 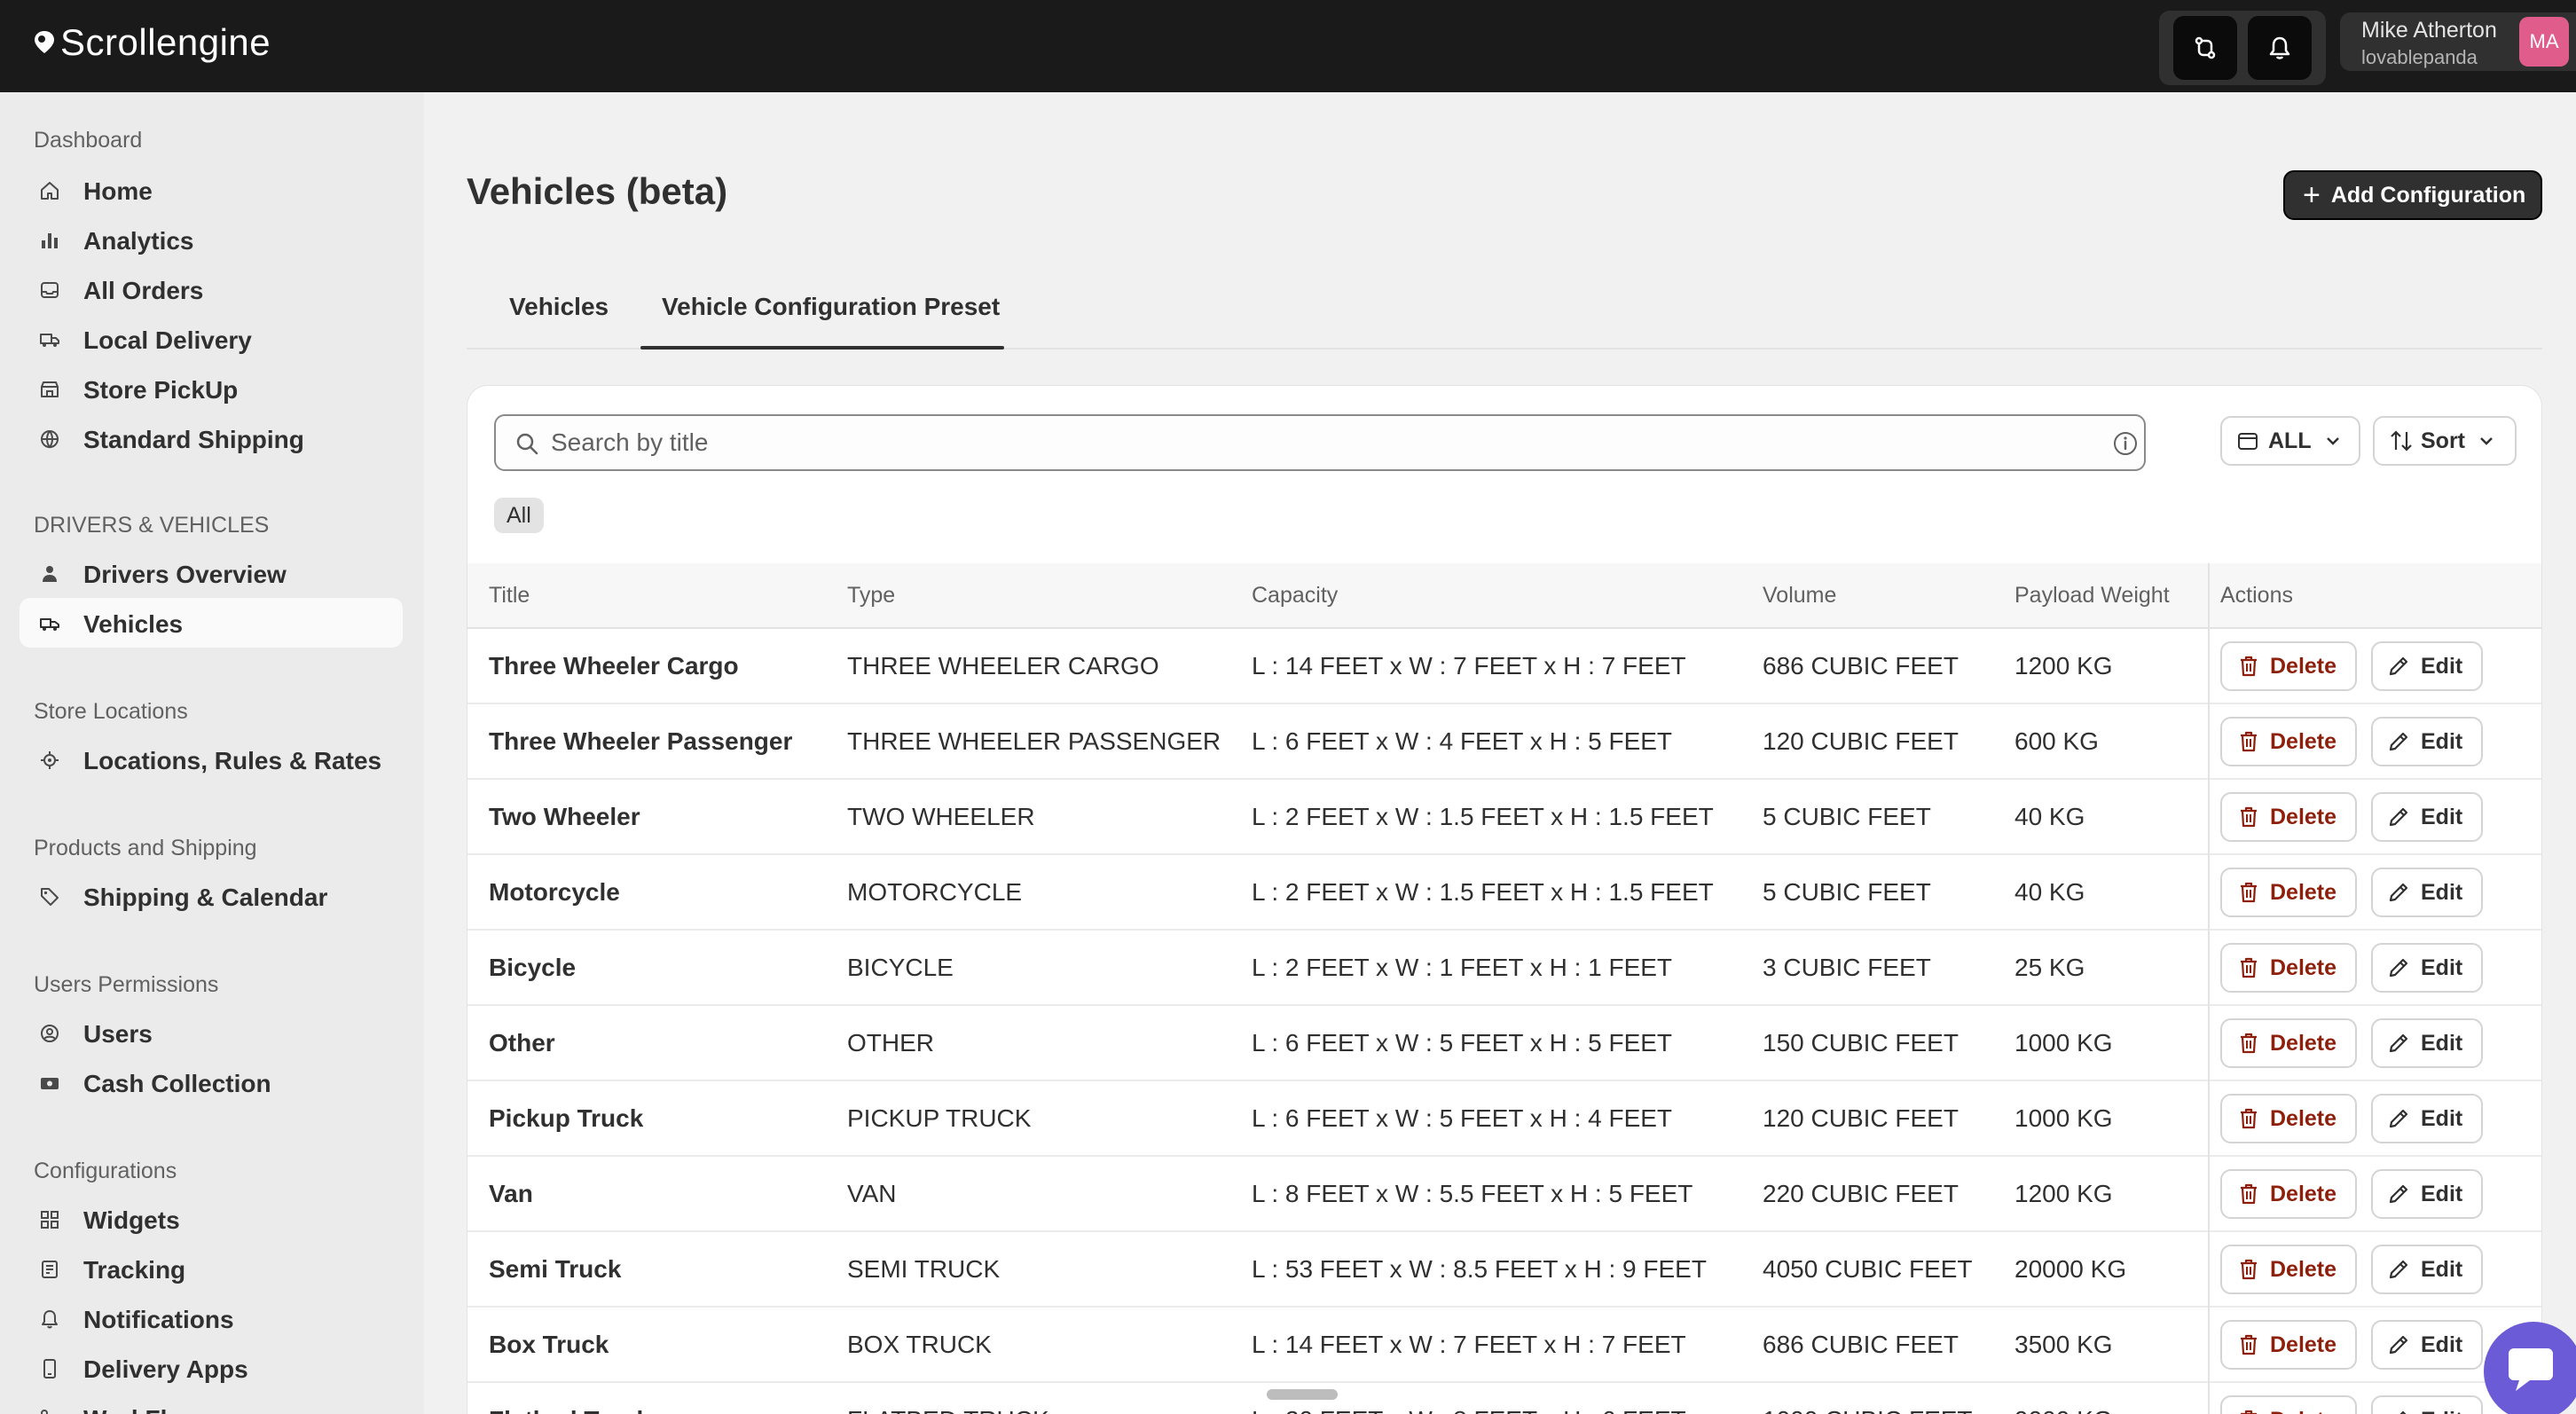 I want to click on add-configuration-button: + Add Configuration, so click(x=2412, y=195).